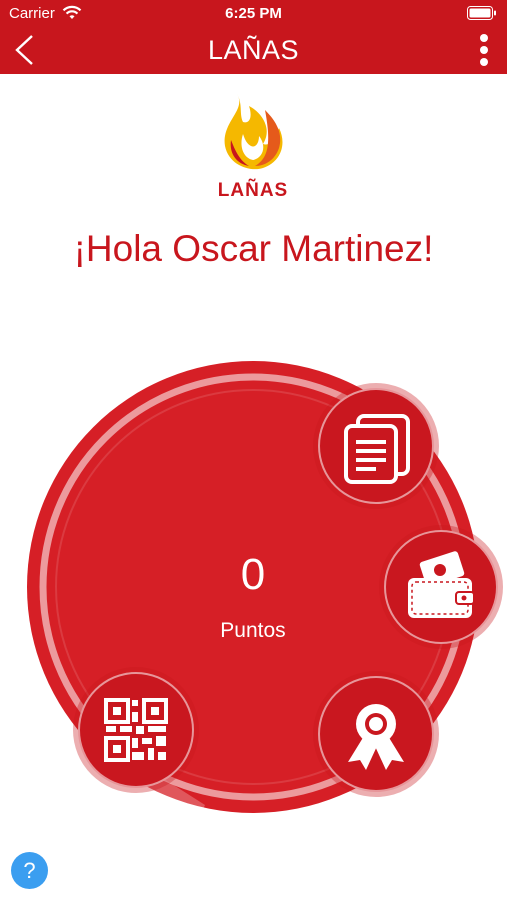 The width and height of the screenshot is (507, 900). I want to click on documents-button, so click(376, 446).